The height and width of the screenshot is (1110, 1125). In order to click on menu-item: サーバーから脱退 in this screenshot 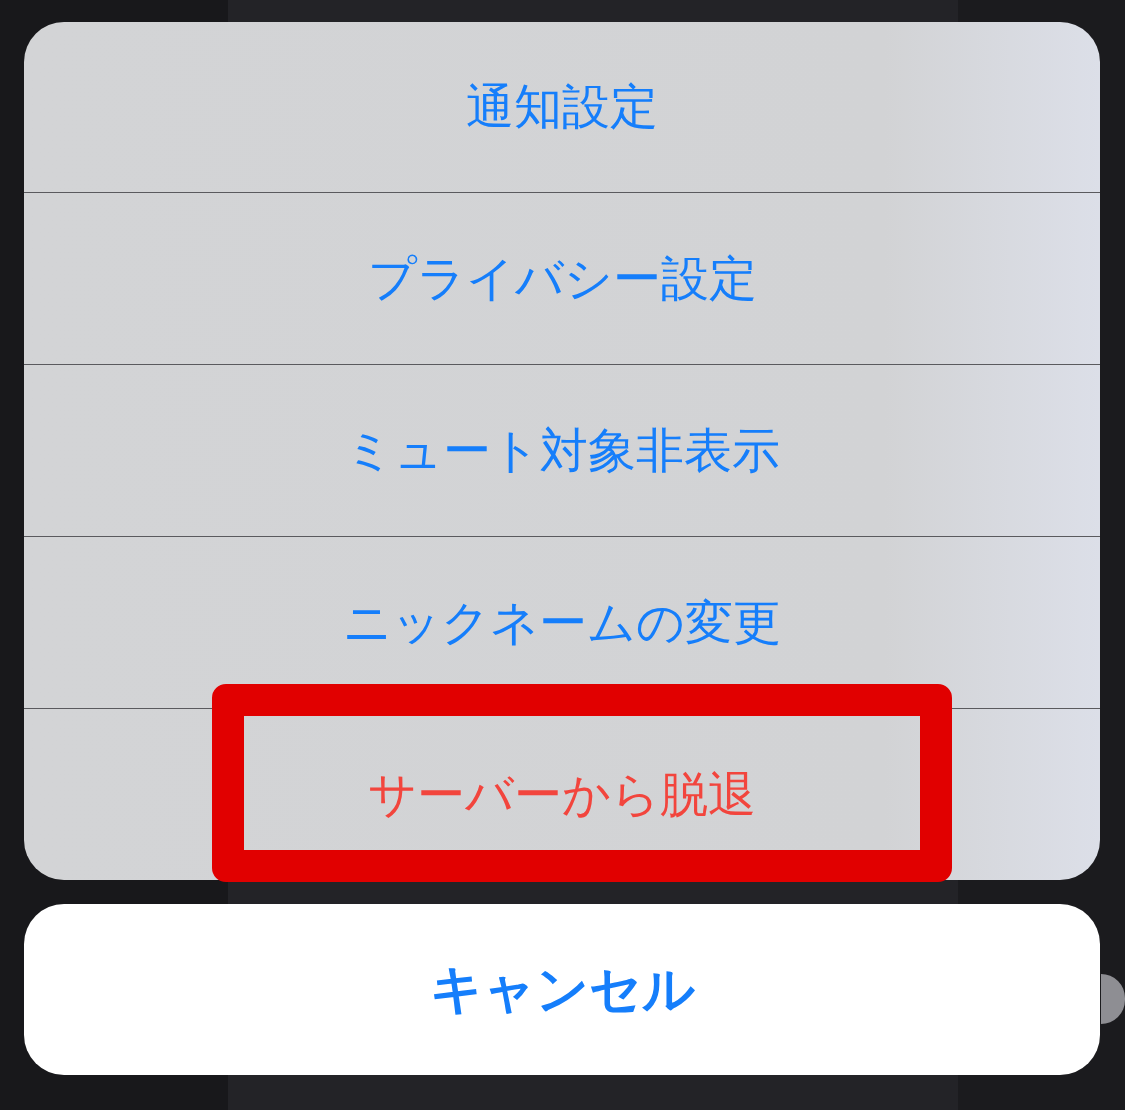, I will do `click(562, 794)`.